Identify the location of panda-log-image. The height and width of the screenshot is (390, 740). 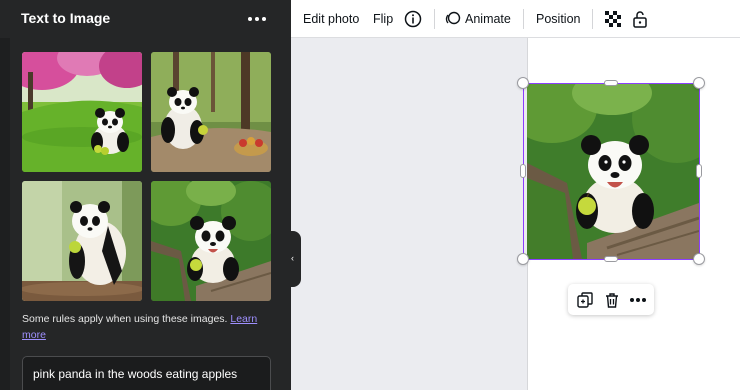
(82, 241).